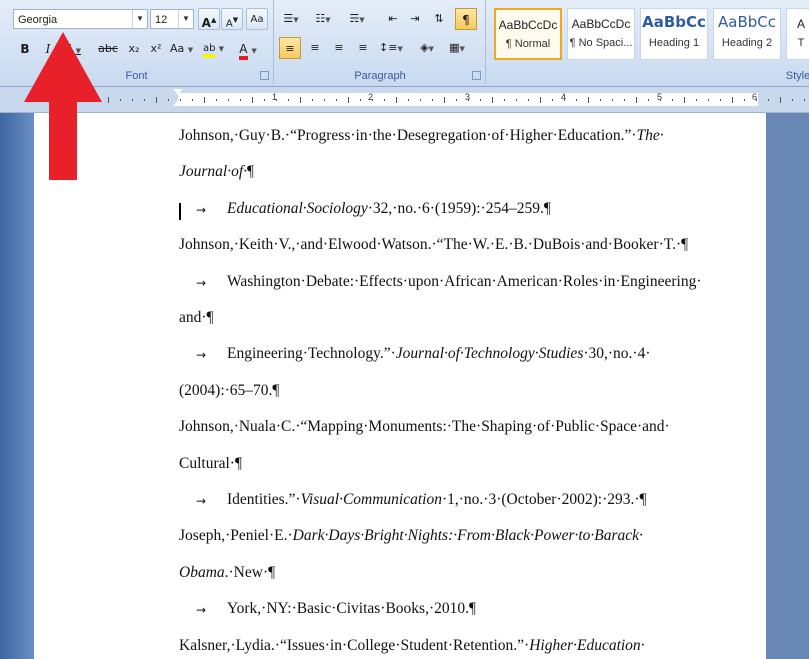  What do you see at coordinates (63, 106) in the screenshot?
I see `annotation-arrow-icon` at bounding box center [63, 106].